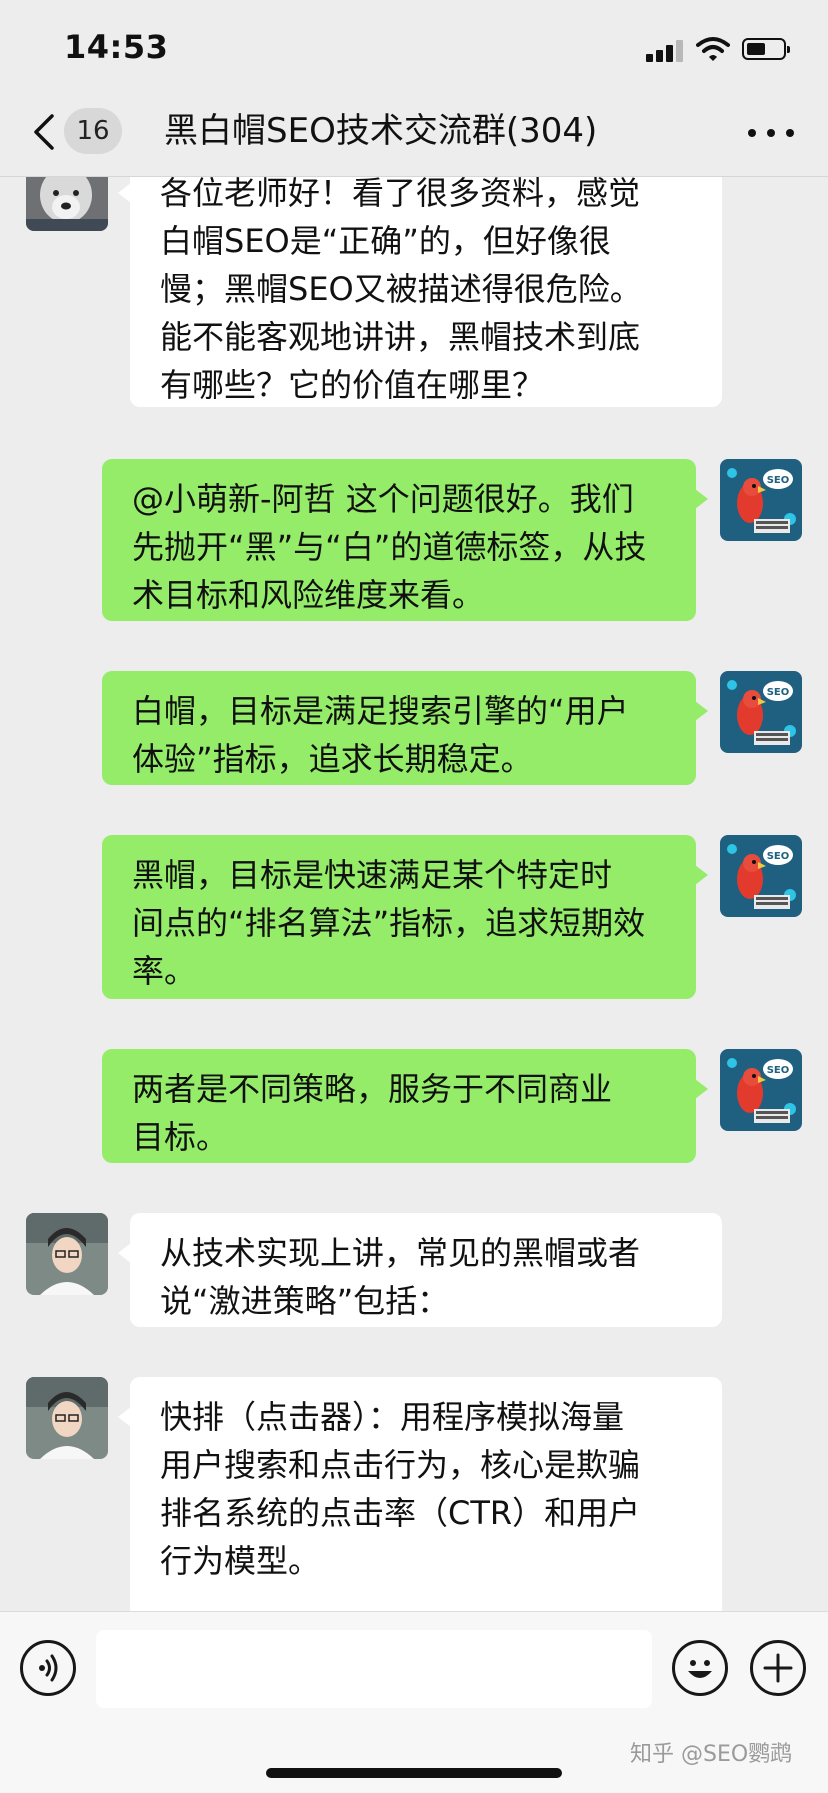 Image resolution: width=828 pixels, height=1793 pixels. I want to click on plus-icon, so click(778, 1668).